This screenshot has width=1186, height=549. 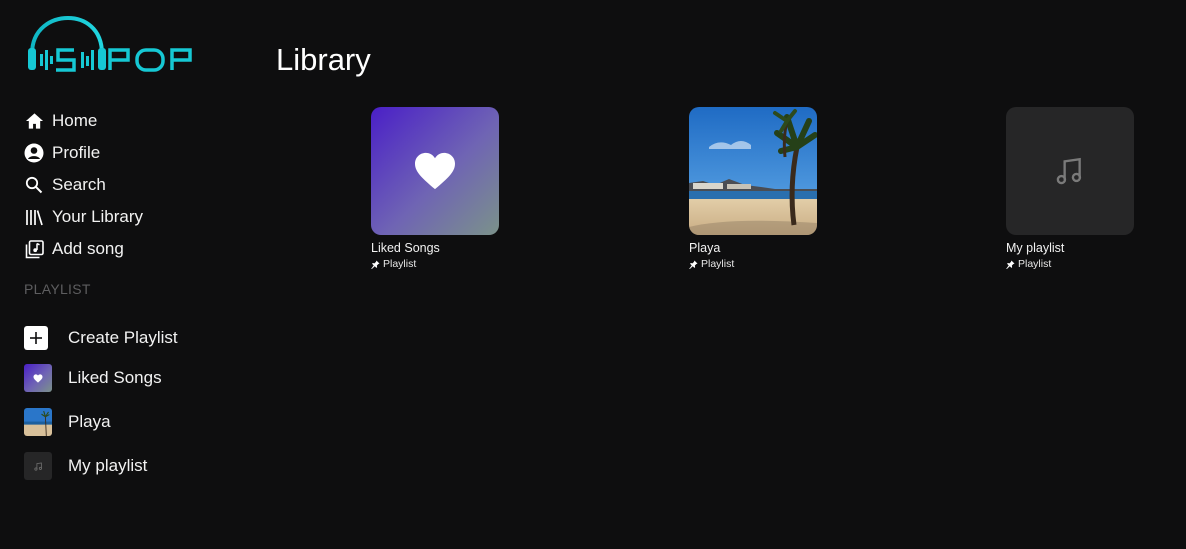 I want to click on sidebar-playlist-liked-songs: Liked Songs, so click(x=93, y=378).